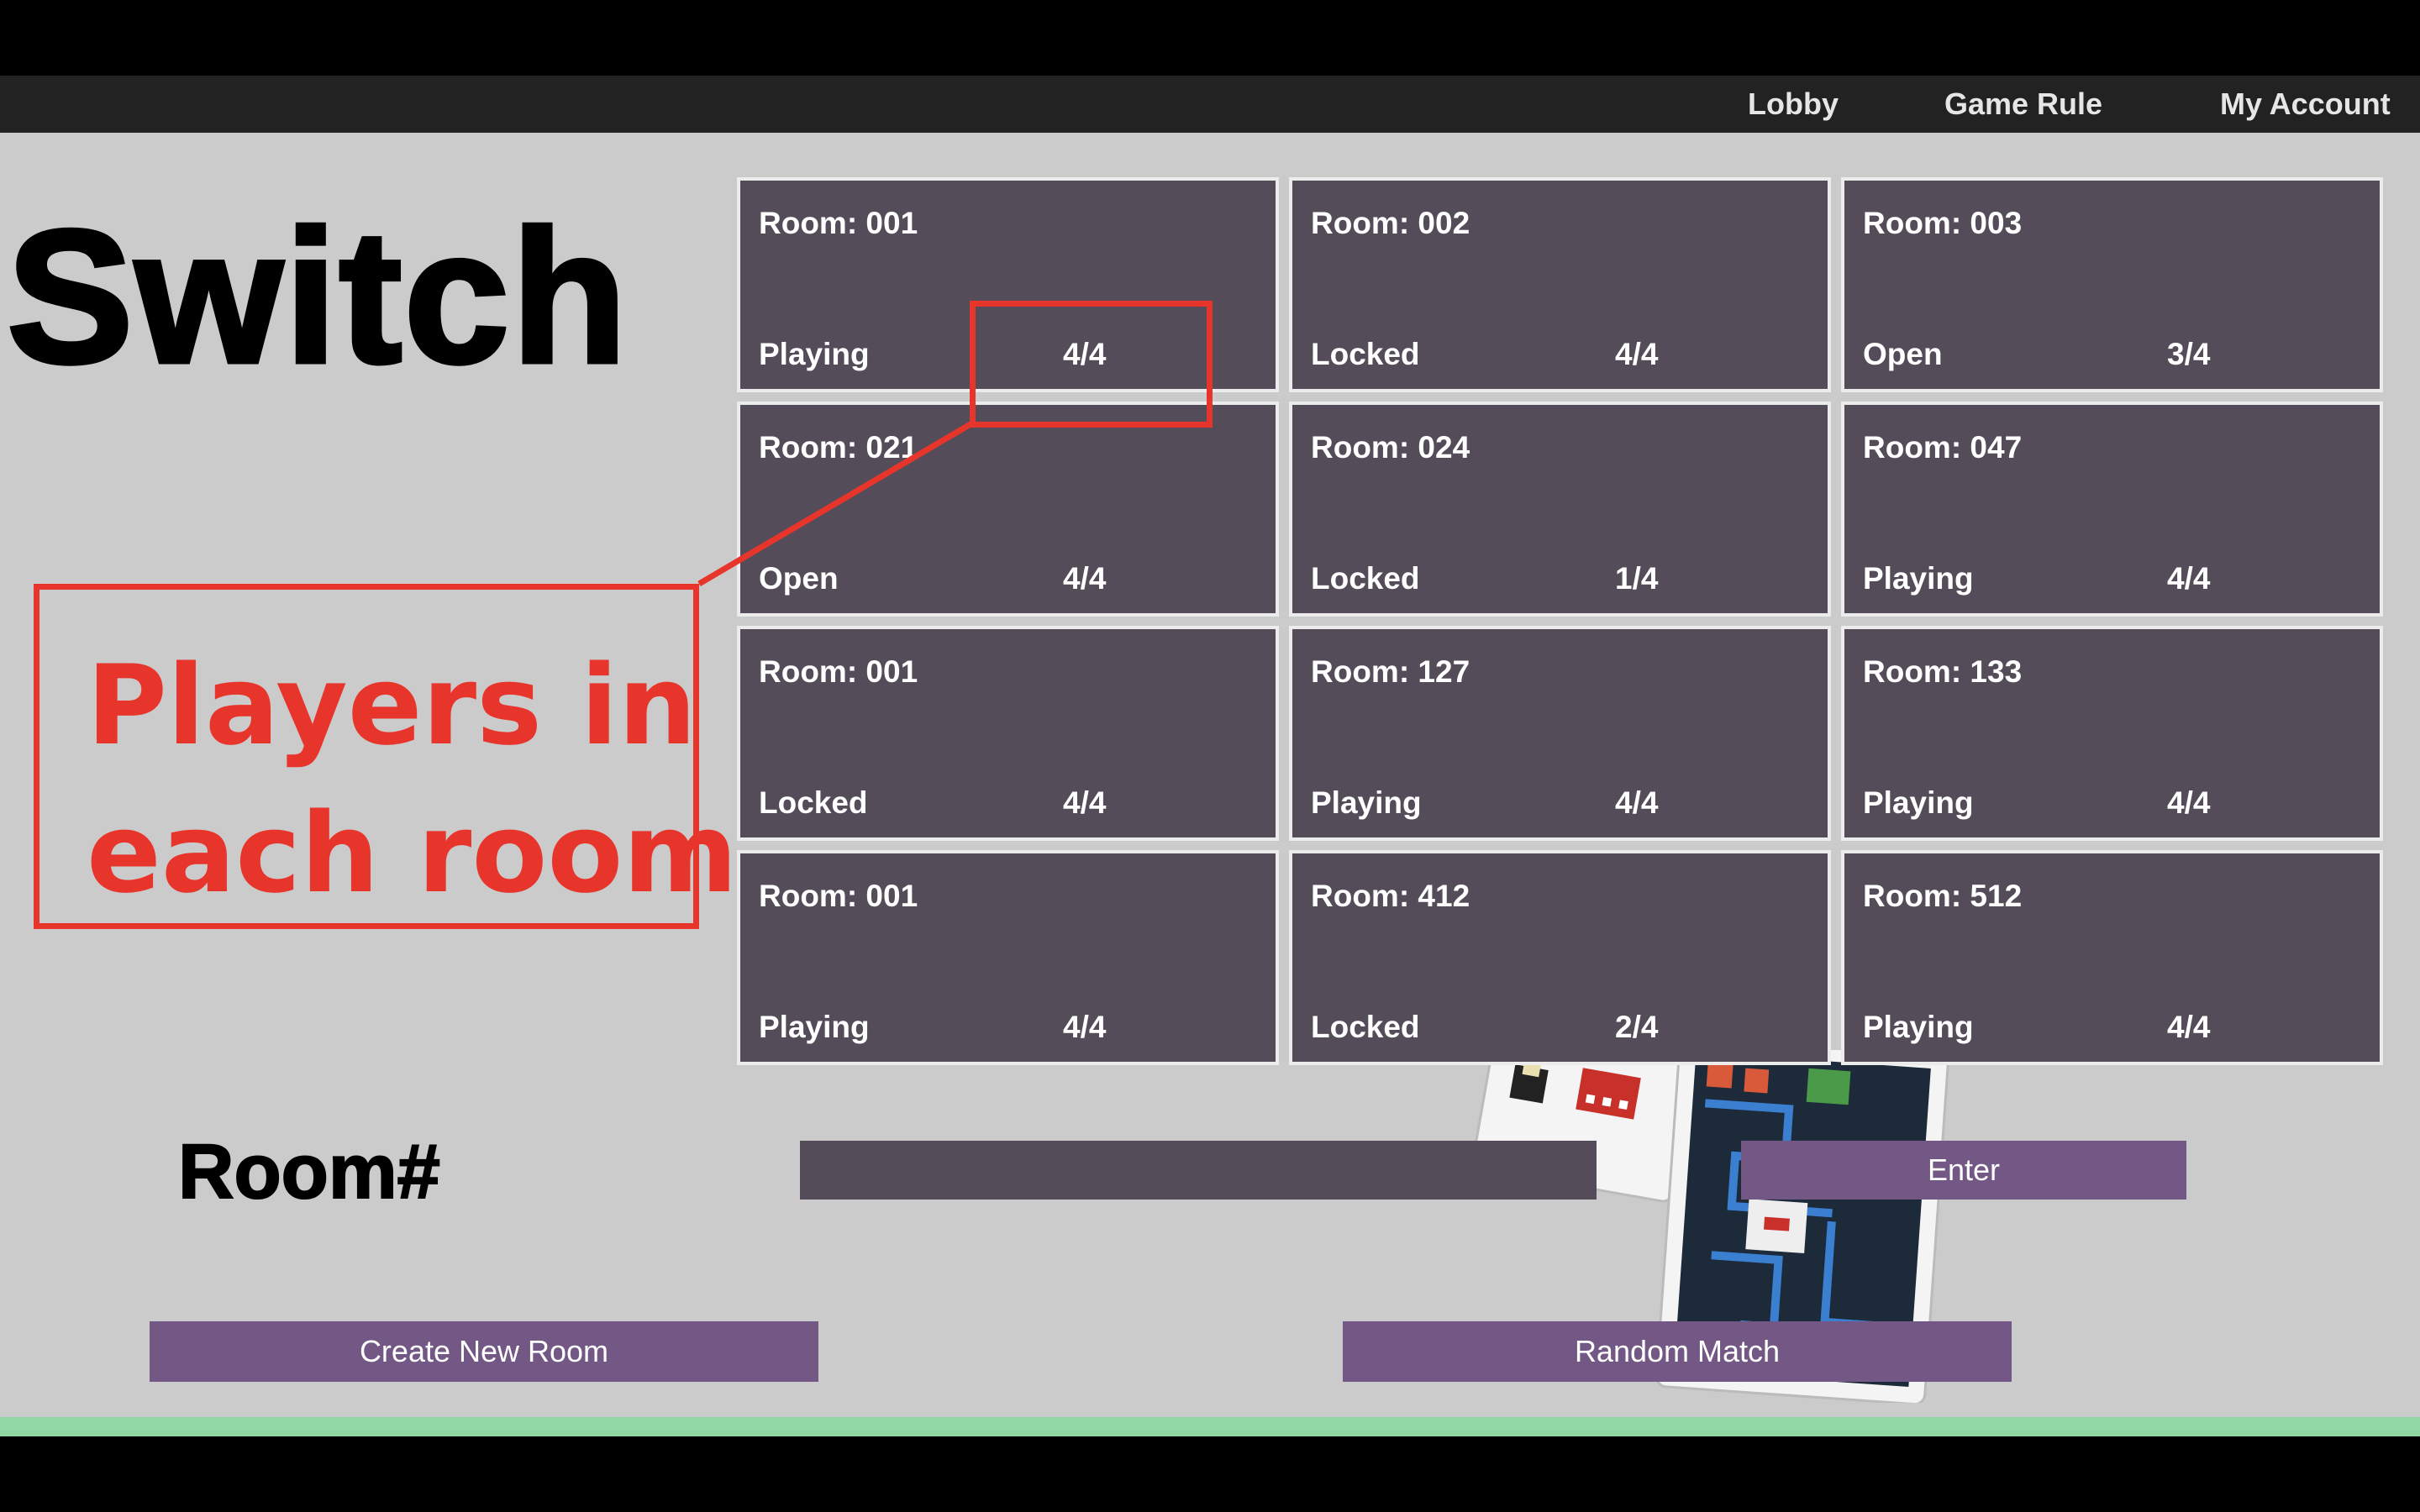  Describe the element at coordinates (2112, 957) in the screenshot. I see `room-card: Room: 512 Playing 4/4` at that location.